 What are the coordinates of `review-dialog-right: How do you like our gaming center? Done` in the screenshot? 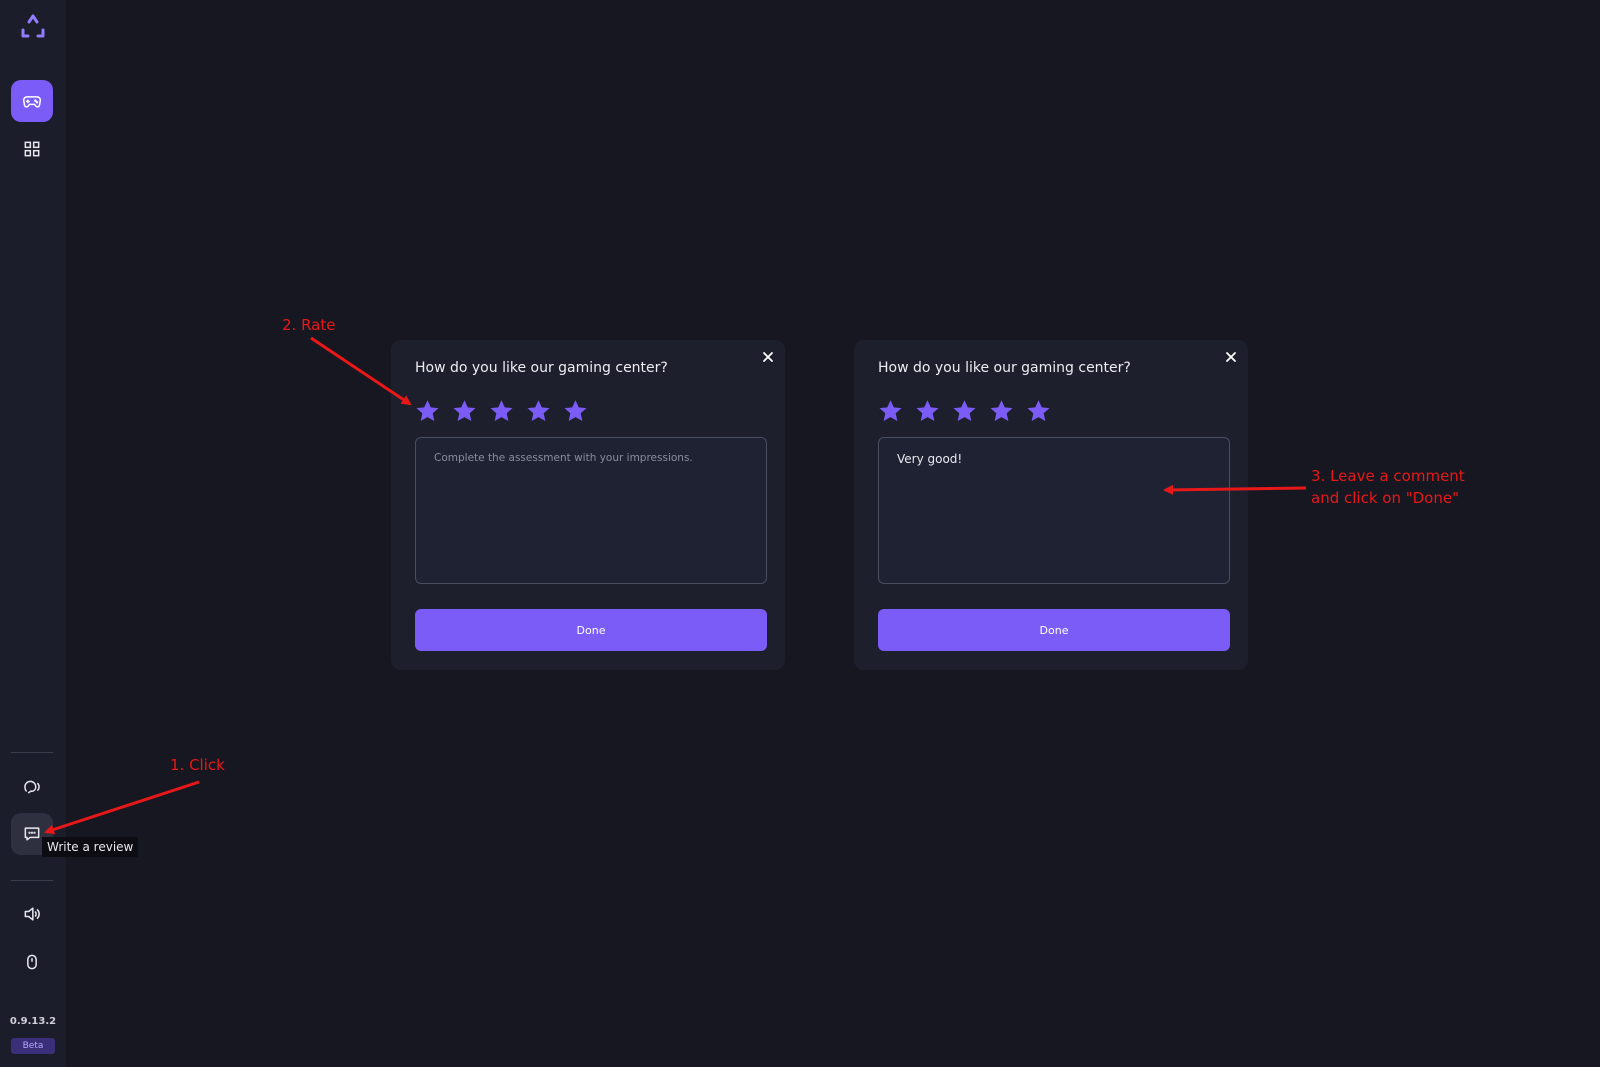 It's located at (1051, 505).